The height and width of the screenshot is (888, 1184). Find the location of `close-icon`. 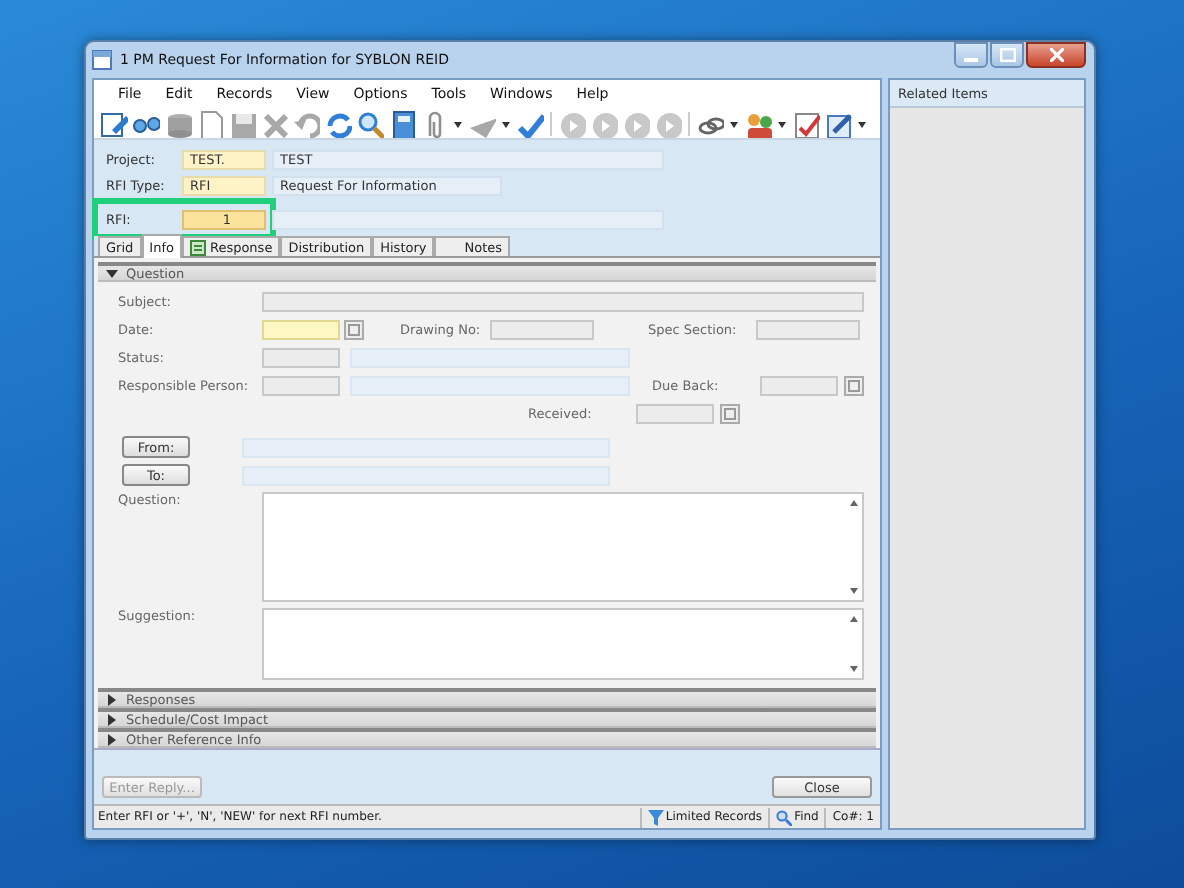

close-icon is located at coordinates (1056, 55).